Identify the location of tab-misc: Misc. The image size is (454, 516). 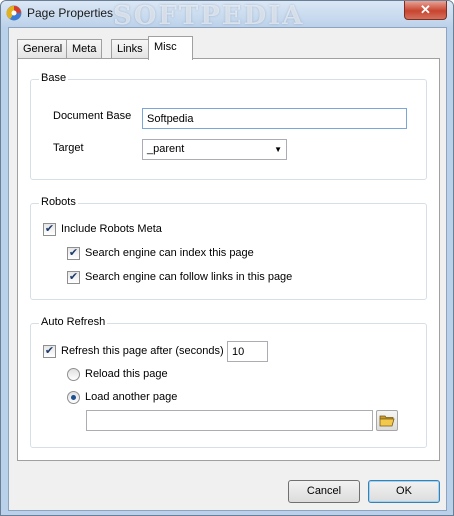
(170, 48).